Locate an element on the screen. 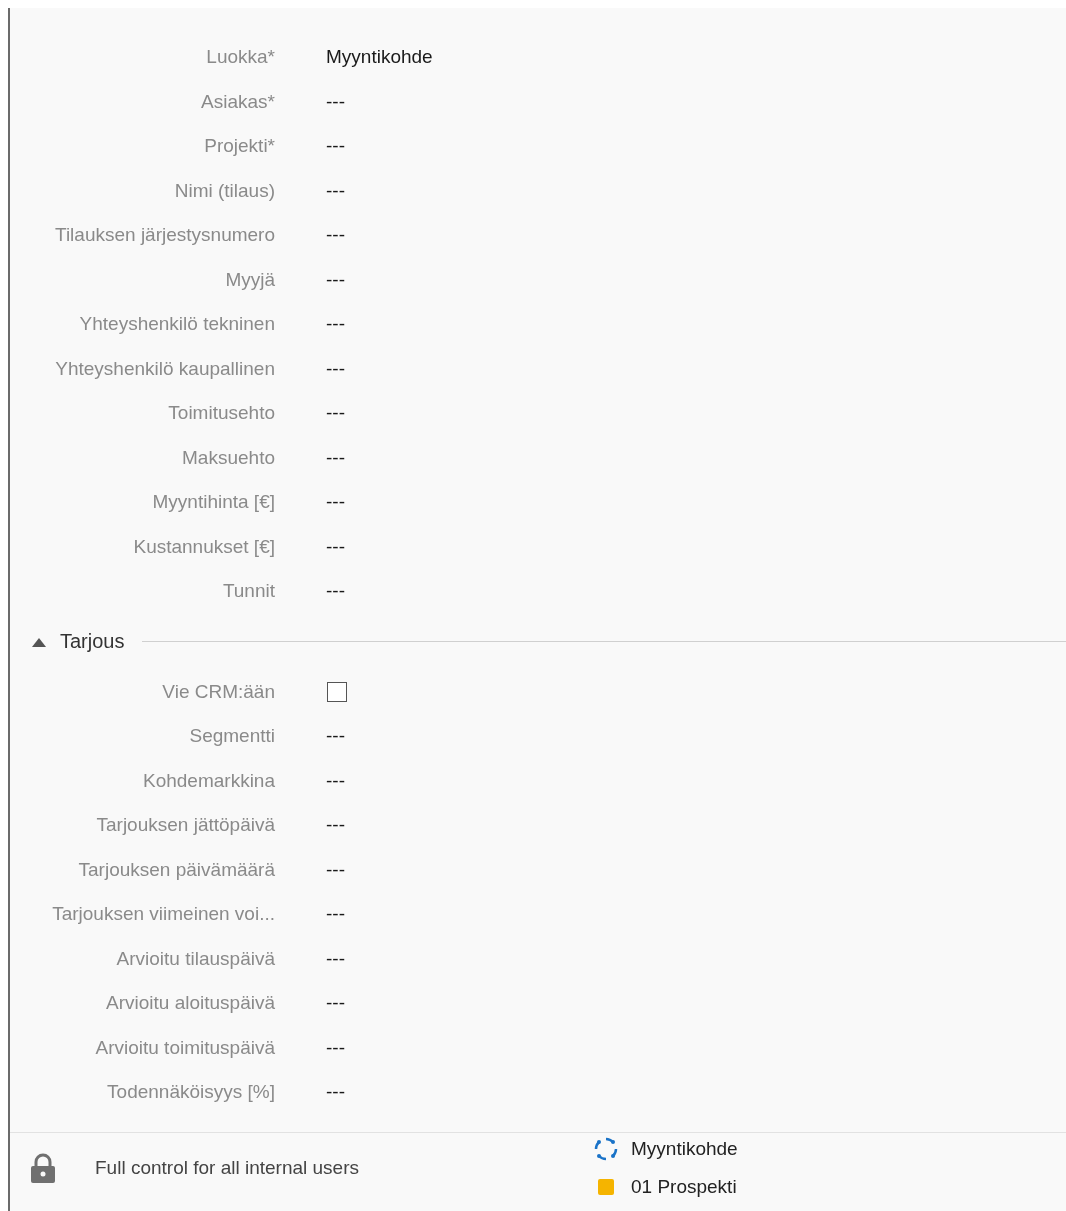  field-label: Nimi (tilaus) is located at coordinates (224, 190).